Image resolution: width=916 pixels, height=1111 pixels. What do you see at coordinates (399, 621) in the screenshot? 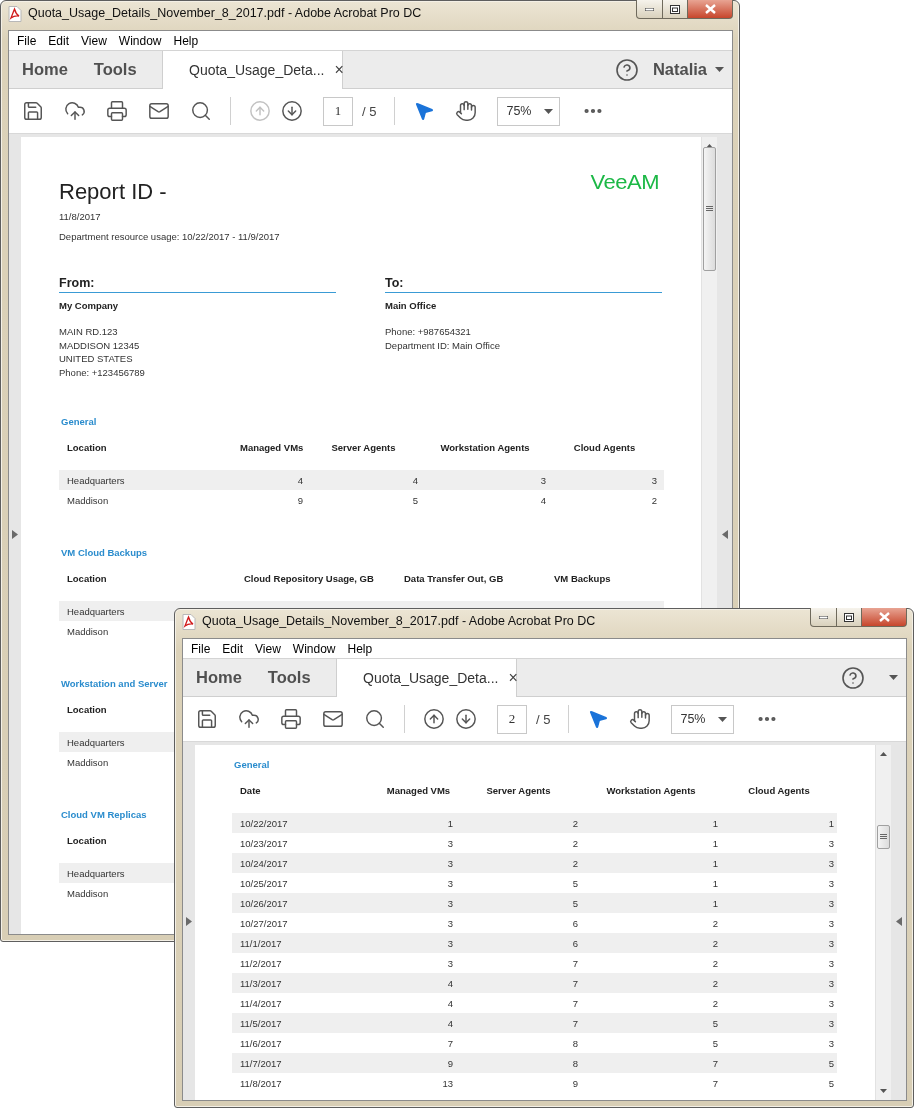
I see `window-title: Quota_Usage_Details_November_8_2017.pdf - Adobe Acrobat Pro DC` at bounding box center [399, 621].